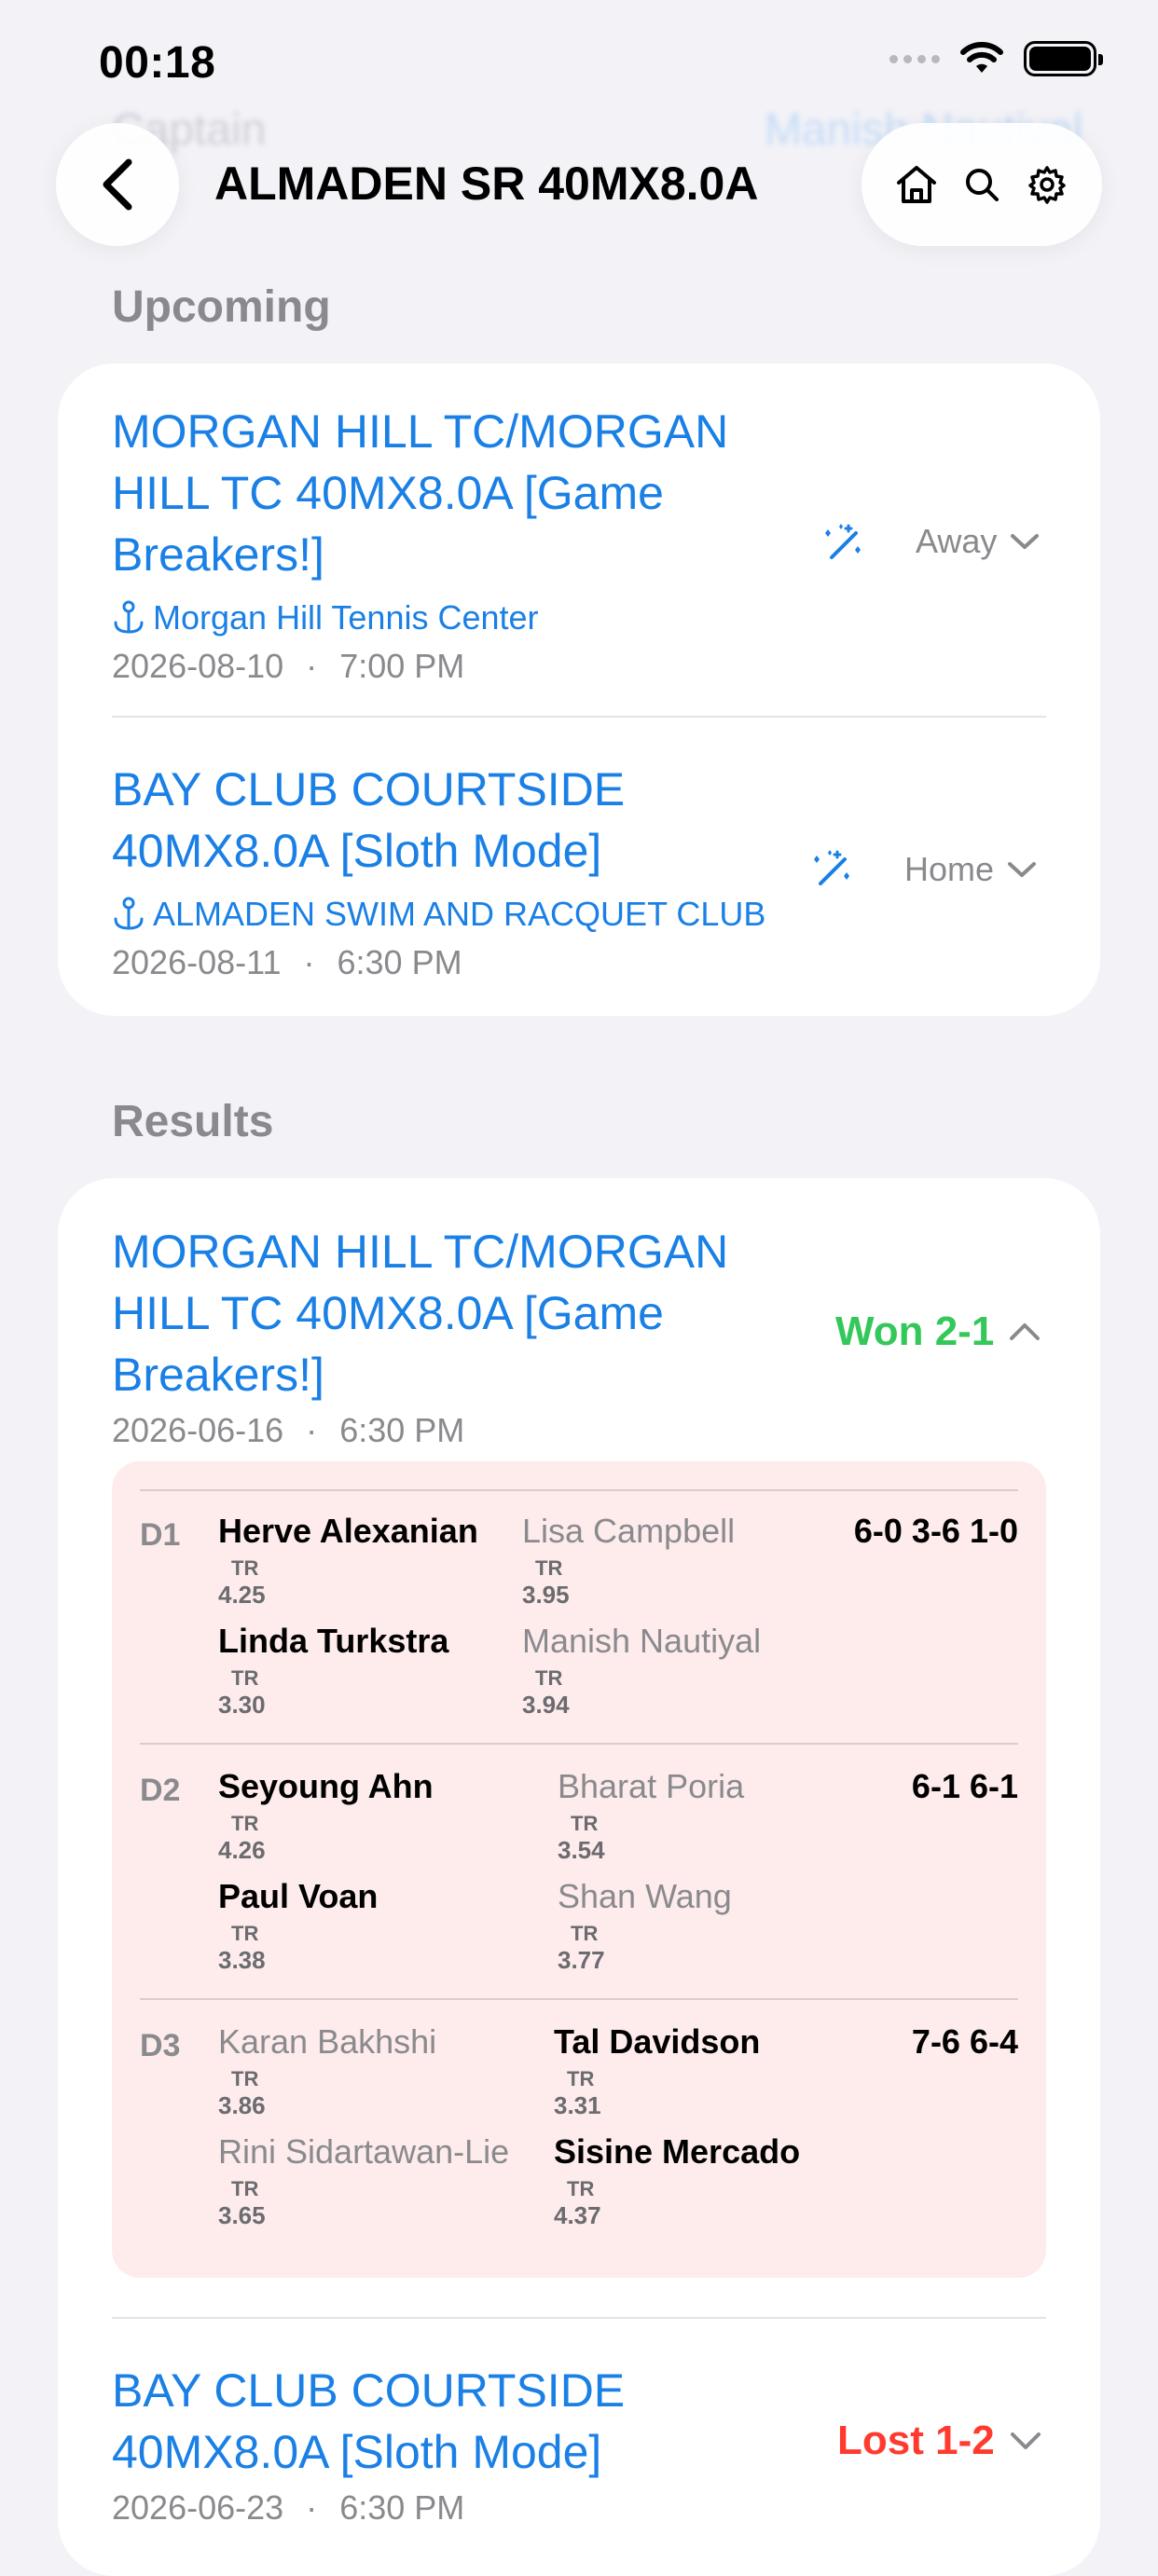 The image size is (1158, 2576). What do you see at coordinates (677, 2181) in the screenshot?
I see `player-cell: Sisine Mercado TR 4.37` at bounding box center [677, 2181].